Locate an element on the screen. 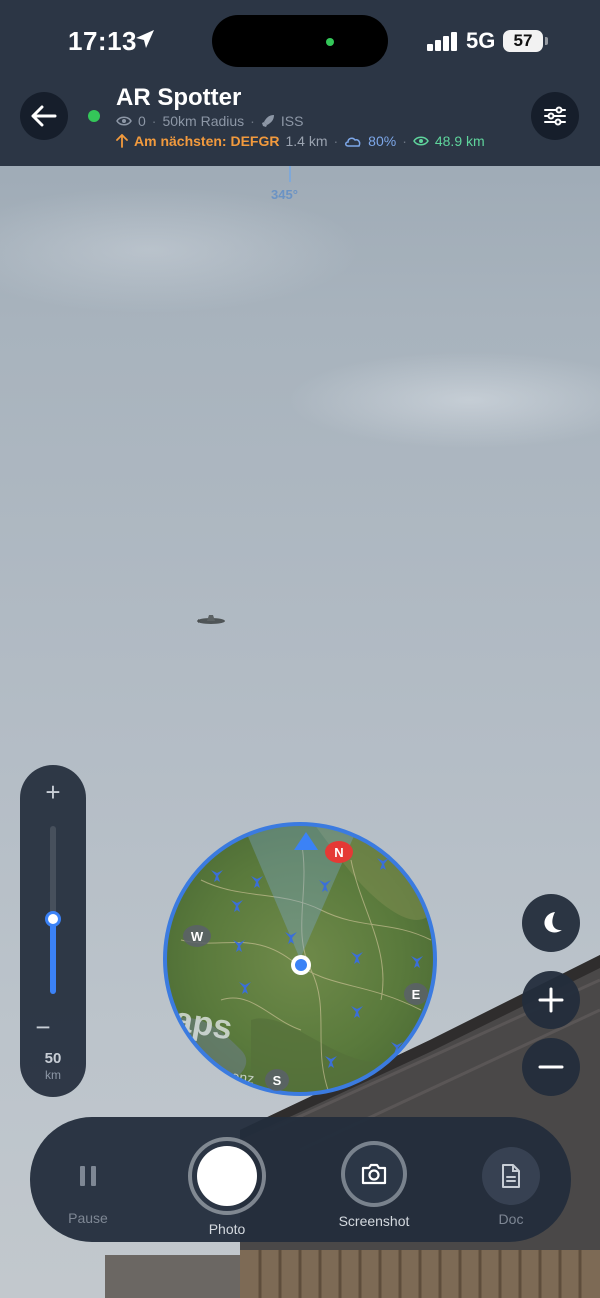  heading-readout: 345° is located at coordinates (284, 194).